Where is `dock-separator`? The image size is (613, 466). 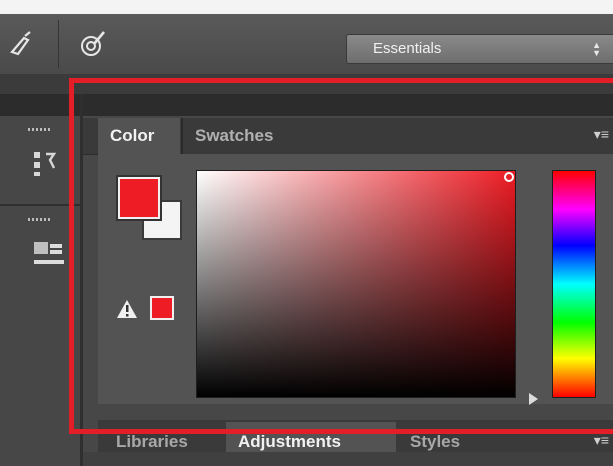 dock-separator is located at coordinates (40, 205).